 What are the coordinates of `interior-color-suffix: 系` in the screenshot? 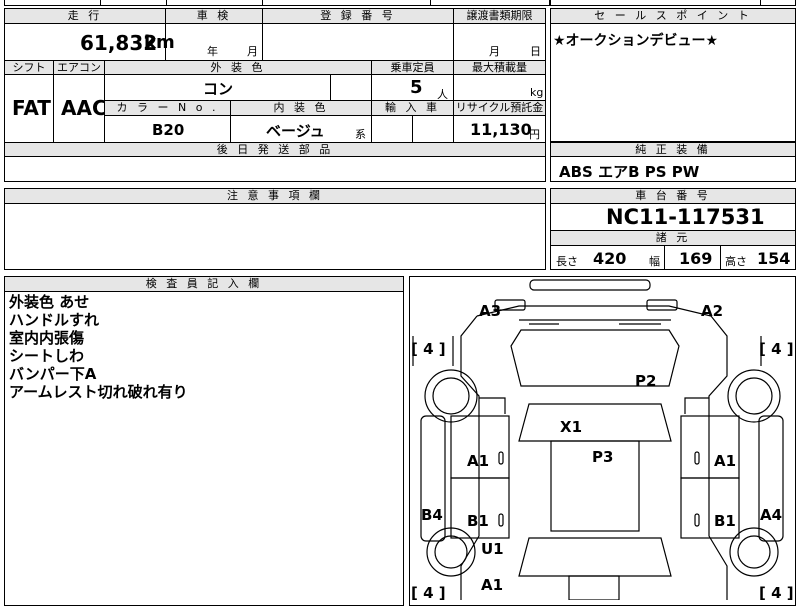 It's located at (360, 134).